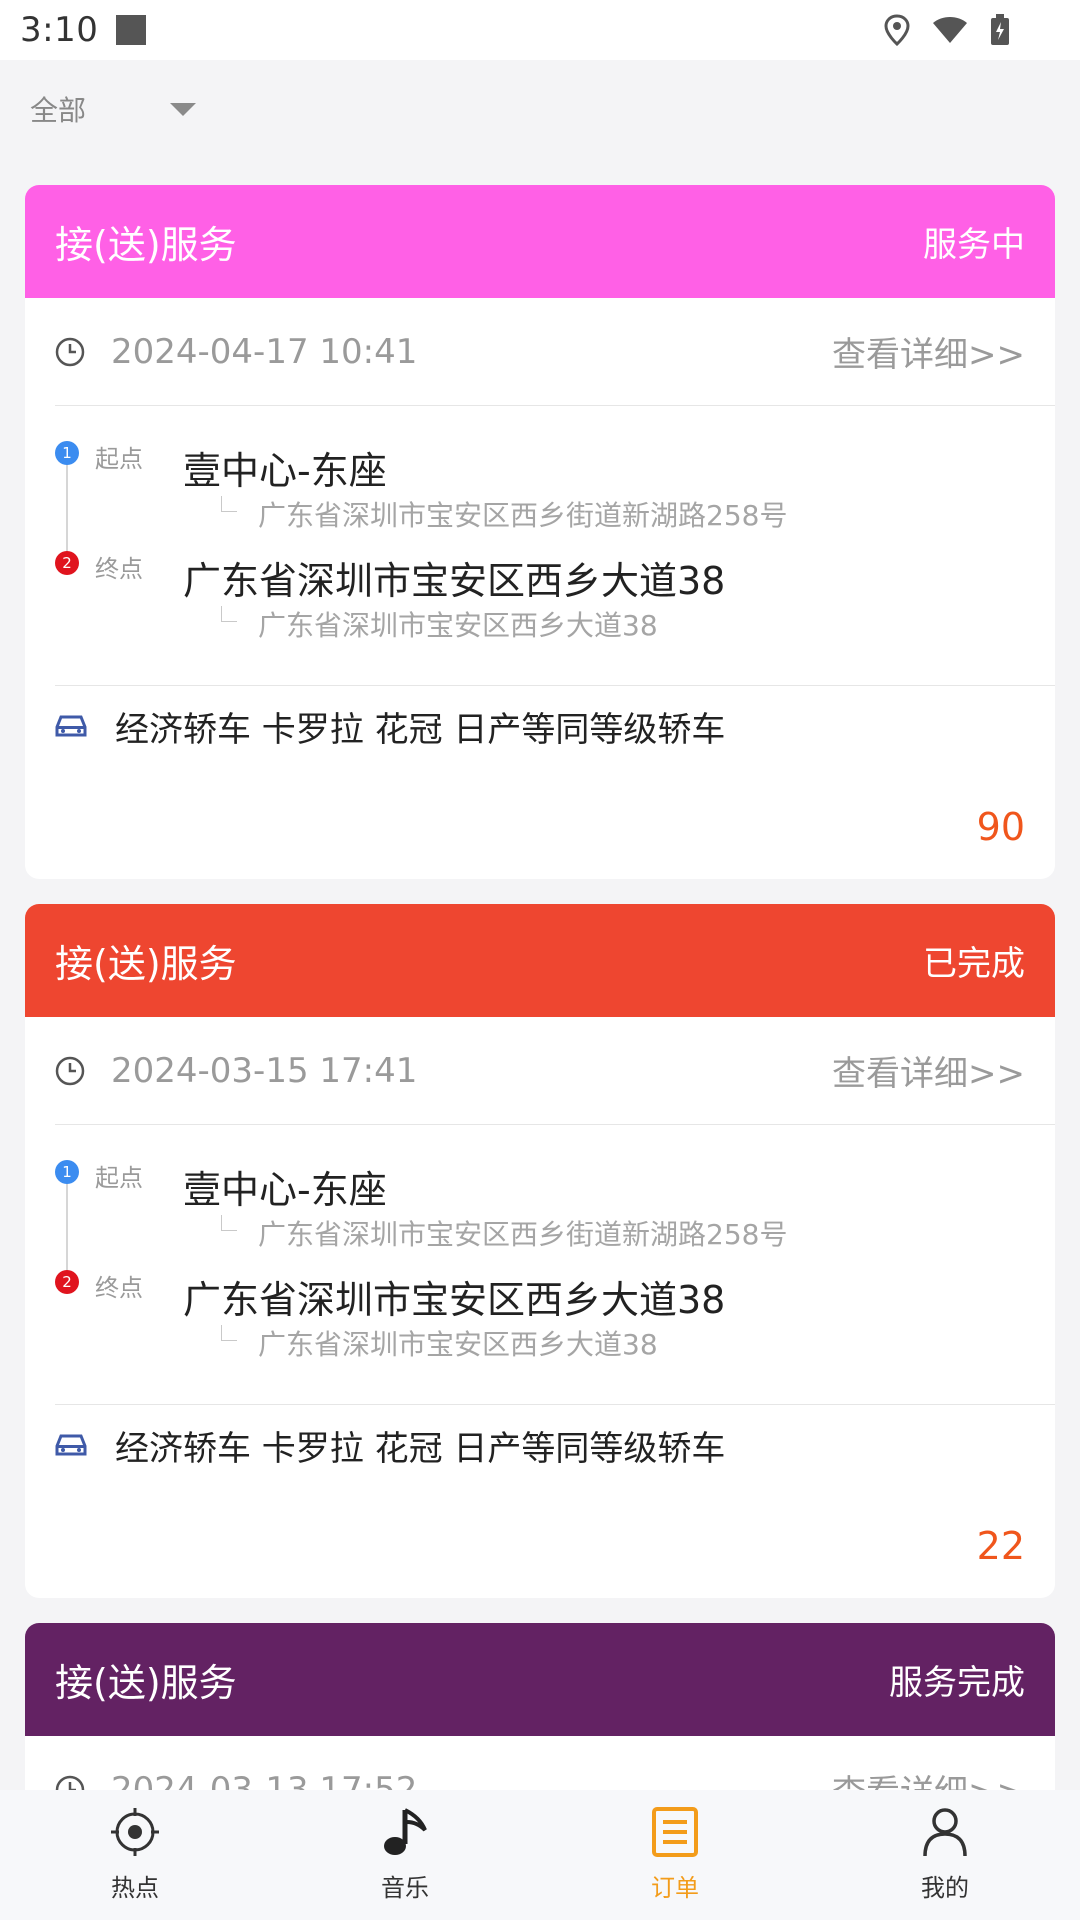 The image size is (1080, 1920). I want to click on status-time: 3:10, so click(59, 30).